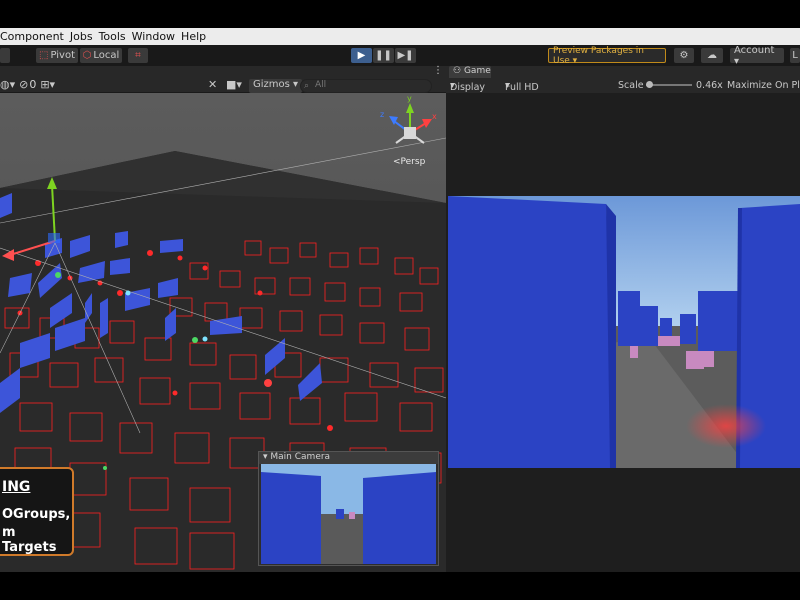 The height and width of the screenshot is (600, 800). I want to click on hidden-count: 0, so click(33, 84).